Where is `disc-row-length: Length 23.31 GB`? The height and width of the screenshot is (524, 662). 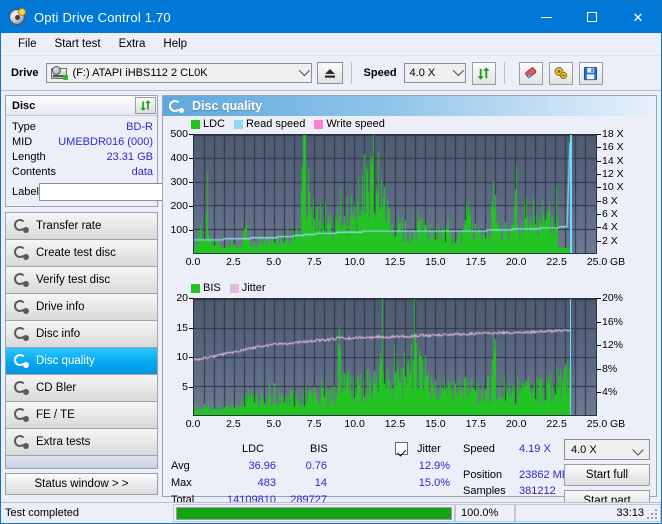
disc-row-length: Length 23.31 GB is located at coordinates (82, 156).